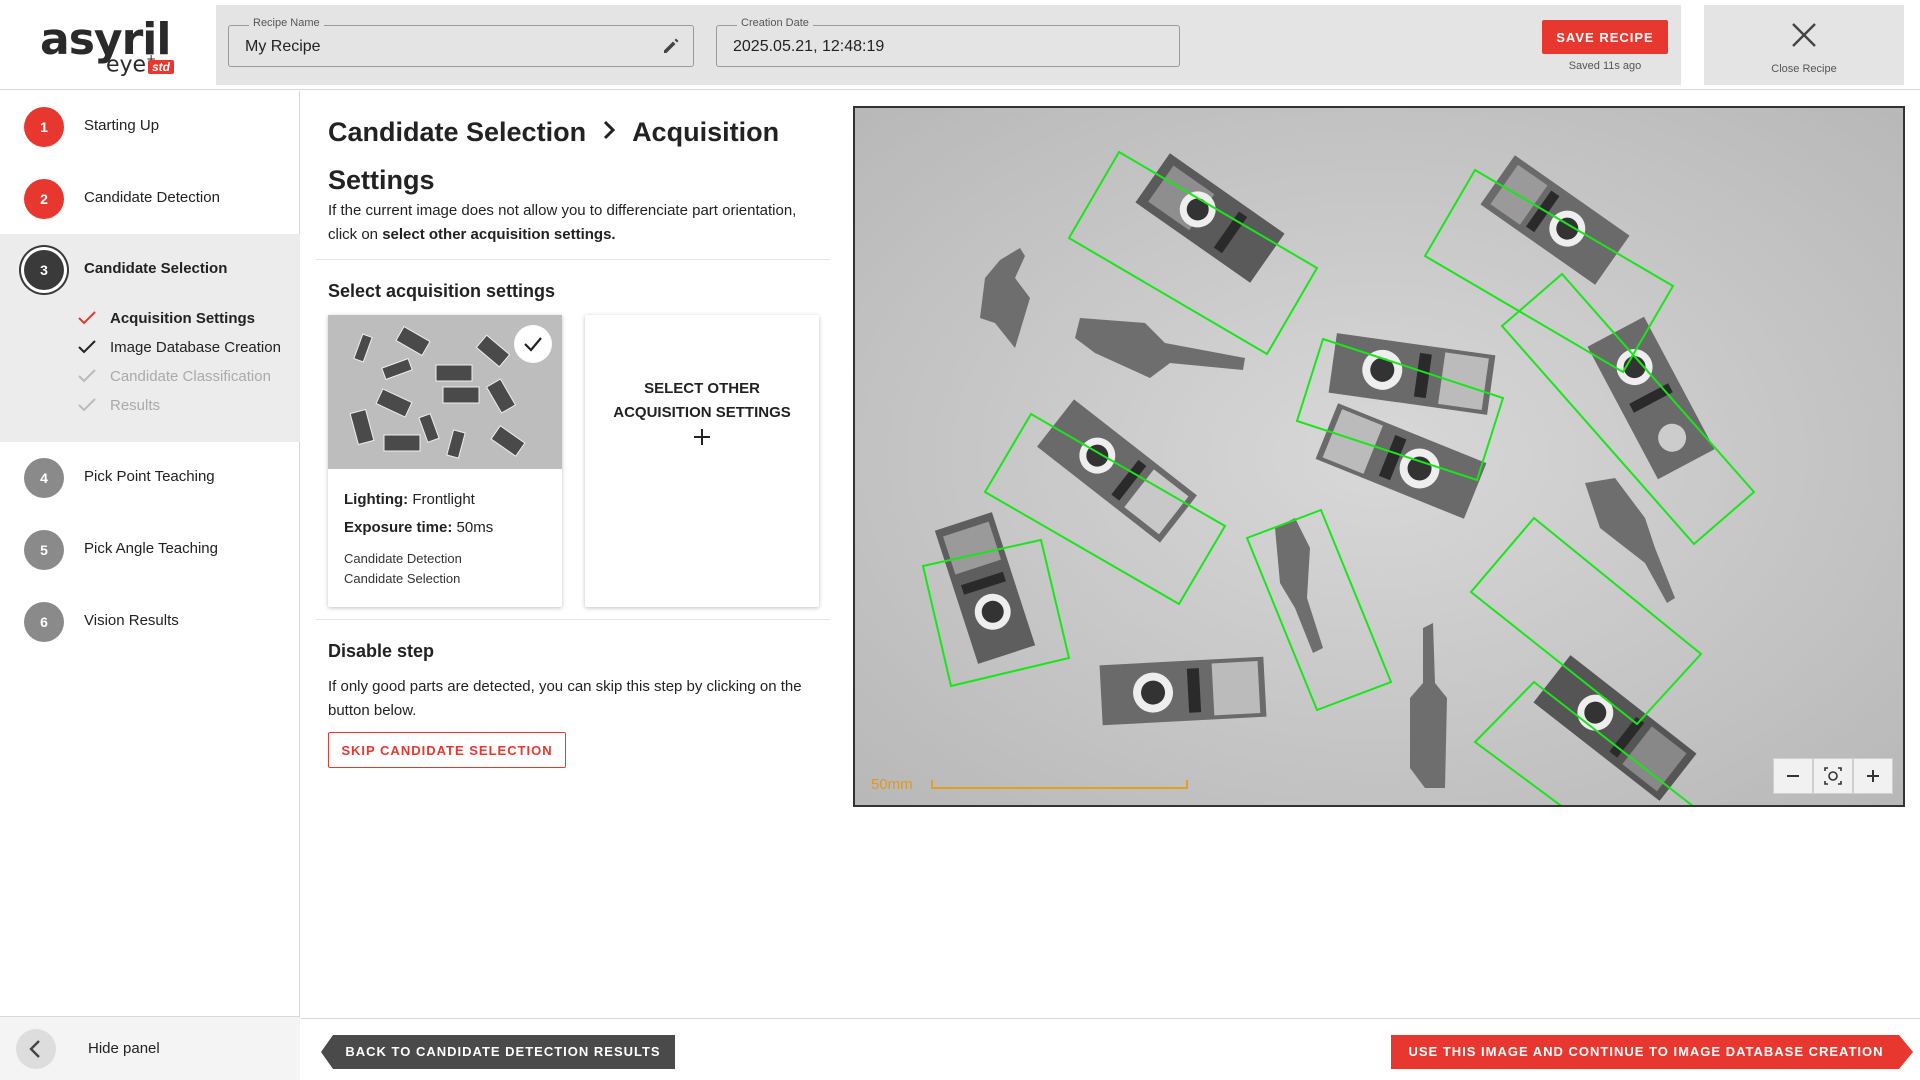 This screenshot has height=1080, width=1920. Describe the element at coordinates (461, 42) in the screenshot. I see `recipe-name-field: Recipe Name My Recipe` at that location.